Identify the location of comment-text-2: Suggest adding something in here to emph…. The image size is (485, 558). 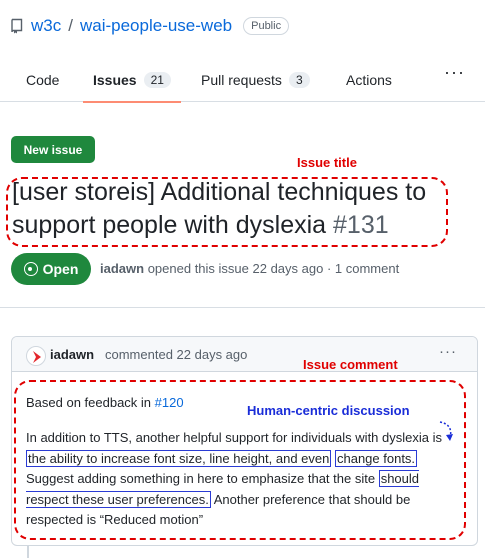
(201, 478).